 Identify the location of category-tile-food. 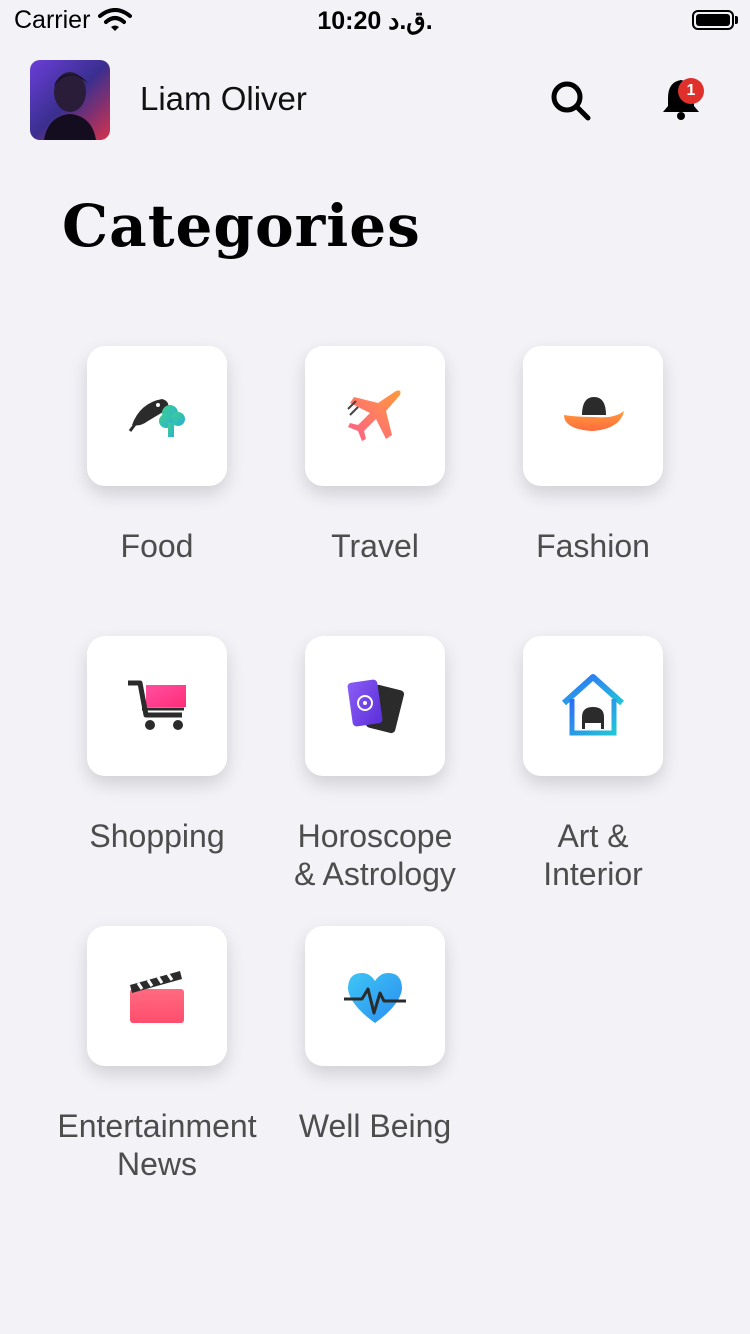
(157, 416).